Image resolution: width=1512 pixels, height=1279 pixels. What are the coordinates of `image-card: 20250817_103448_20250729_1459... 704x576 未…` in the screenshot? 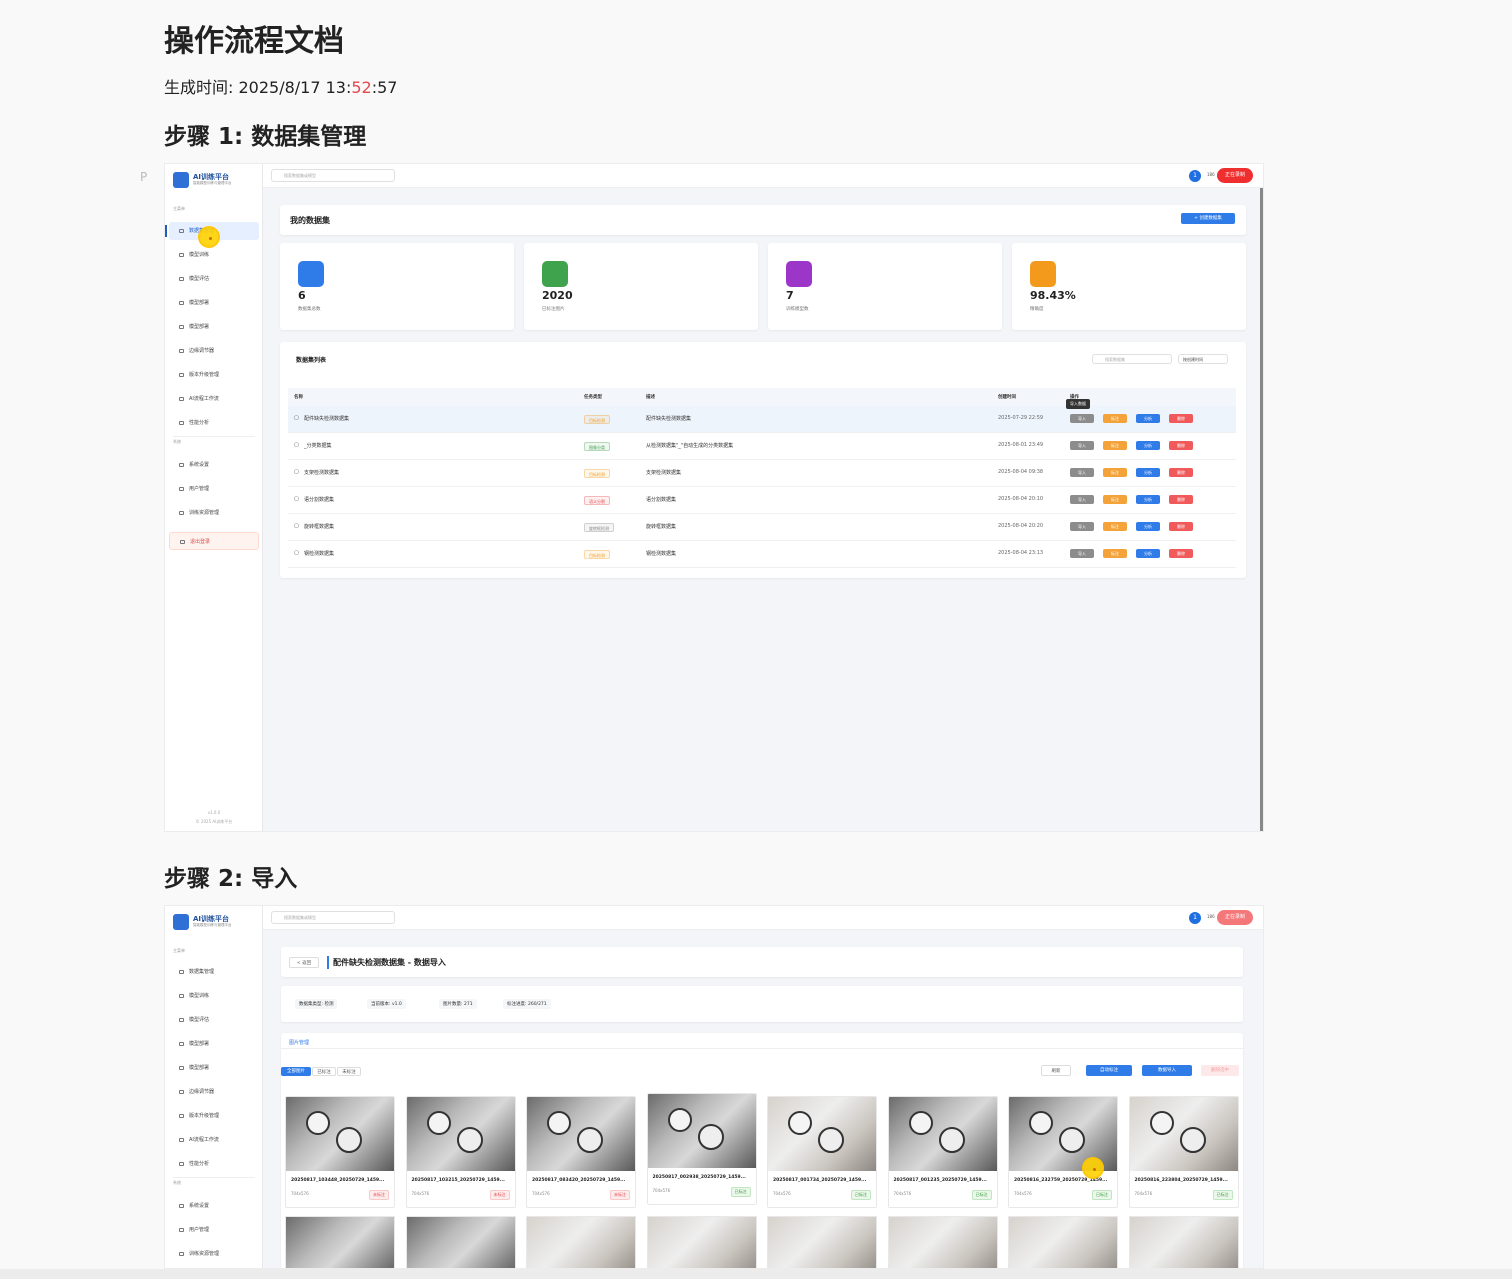 It's located at (340, 1152).